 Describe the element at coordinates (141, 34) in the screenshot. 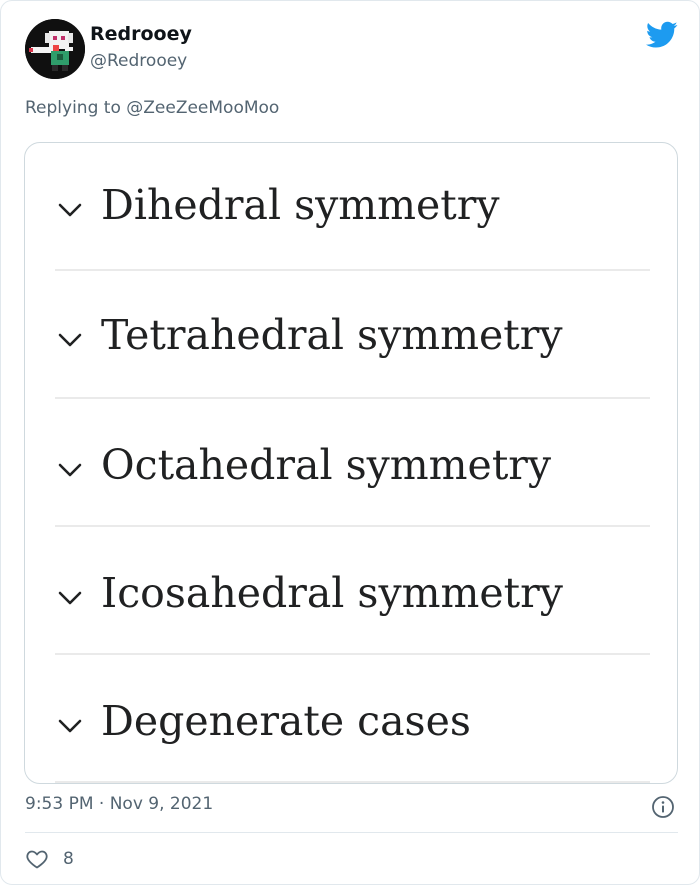

I see `author-name: Redrooey` at that location.